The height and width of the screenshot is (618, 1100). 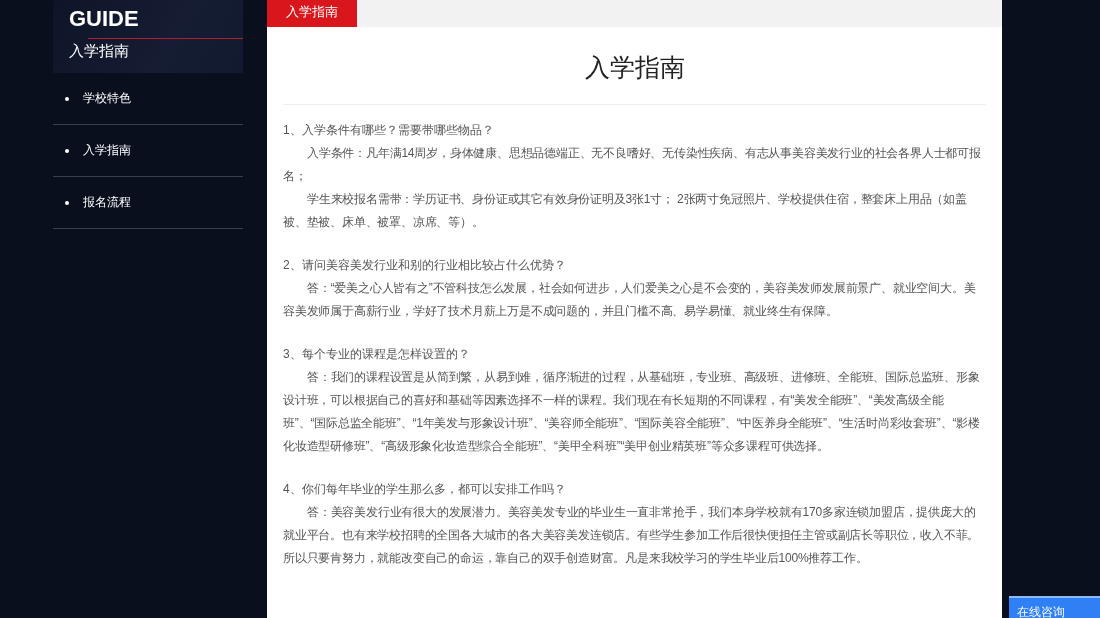 What do you see at coordinates (107, 98) in the screenshot?
I see `sidebar-link: 学校特色` at bounding box center [107, 98].